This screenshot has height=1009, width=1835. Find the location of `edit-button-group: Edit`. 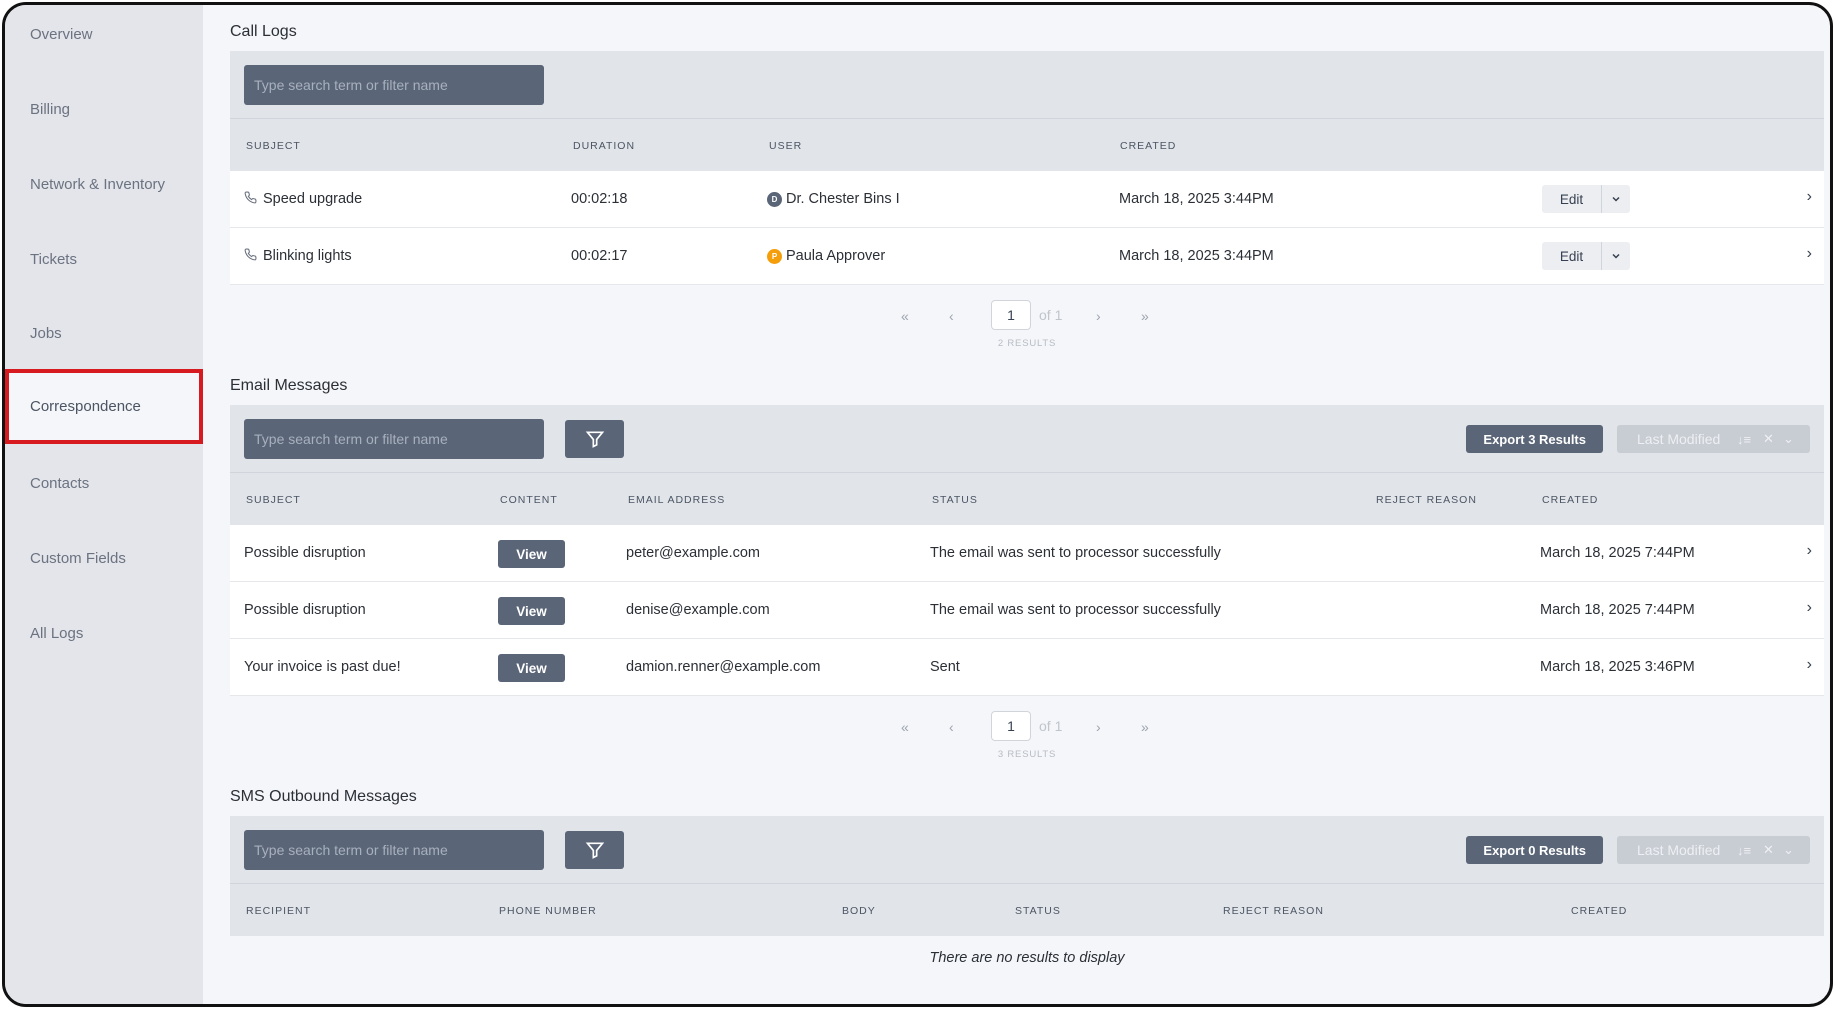

edit-button-group: Edit is located at coordinates (1586, 256).